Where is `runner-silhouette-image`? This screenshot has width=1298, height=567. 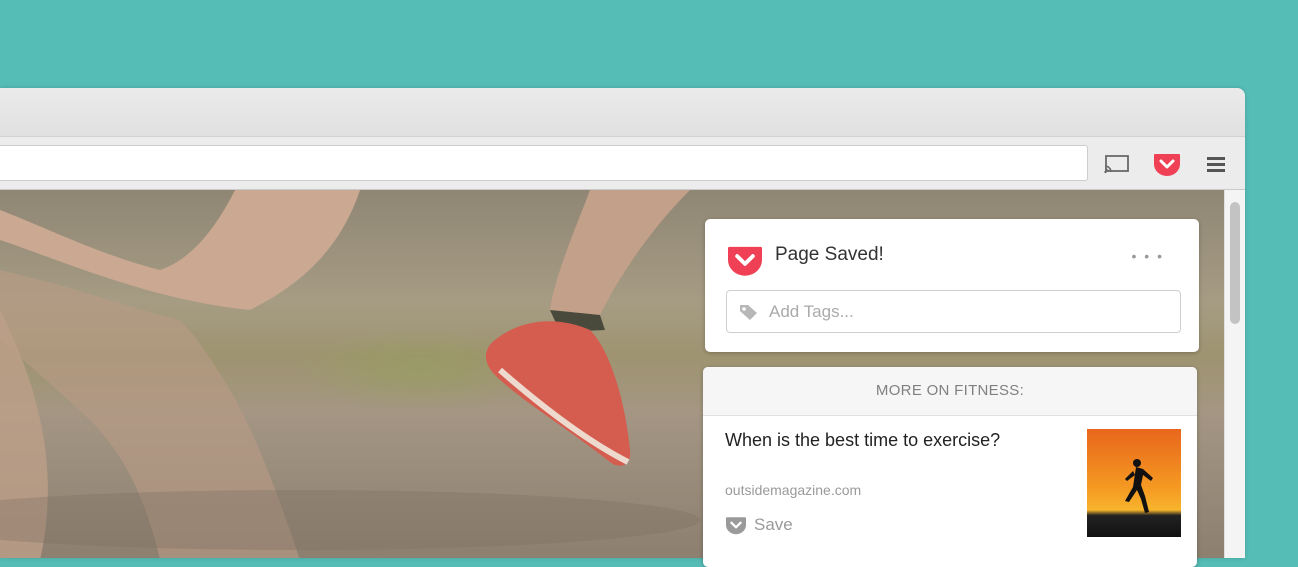
runner-silhouette-image is located at coordinates (1139, 486).